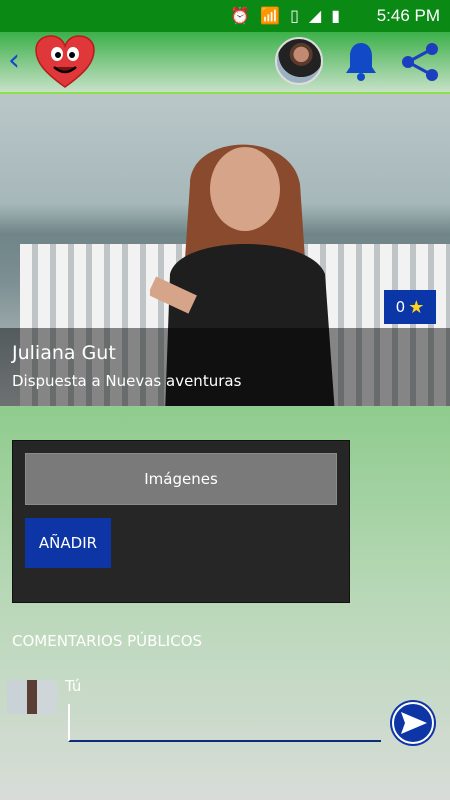 The height and width of the screenshot is (800, 450). Describe the element at coordinates (14, 61) in the screenshot. I see `back-icon: ‹` at that location.